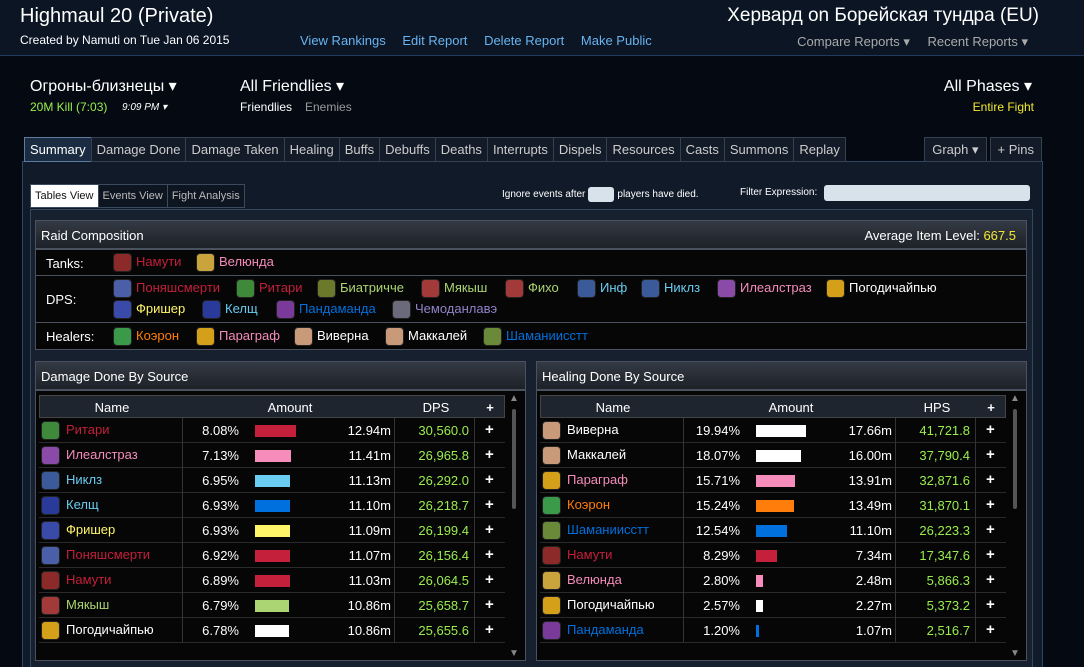 This screenshot has height=667, width=1084. I want to click on player-entry: Велюнда, so click(235, 262).